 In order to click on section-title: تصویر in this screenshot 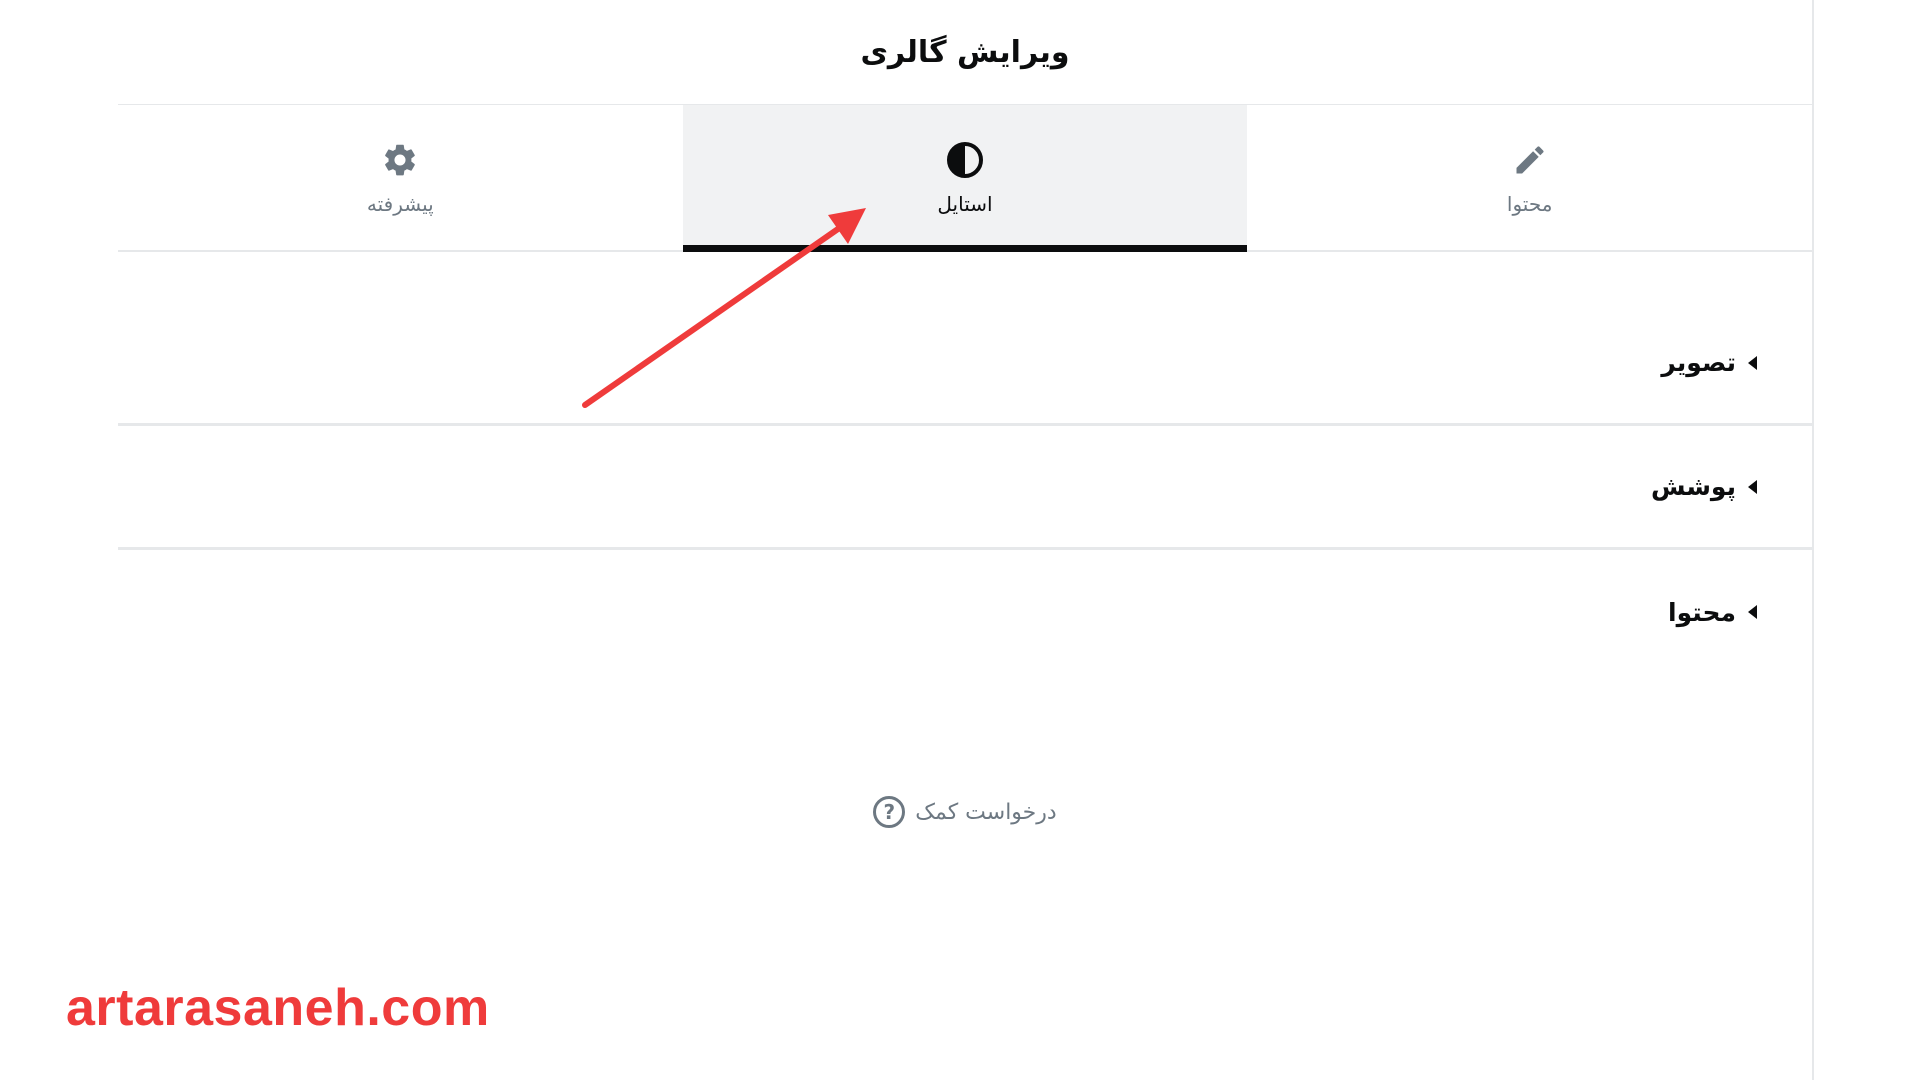, I will do `click(1698, 362)`.